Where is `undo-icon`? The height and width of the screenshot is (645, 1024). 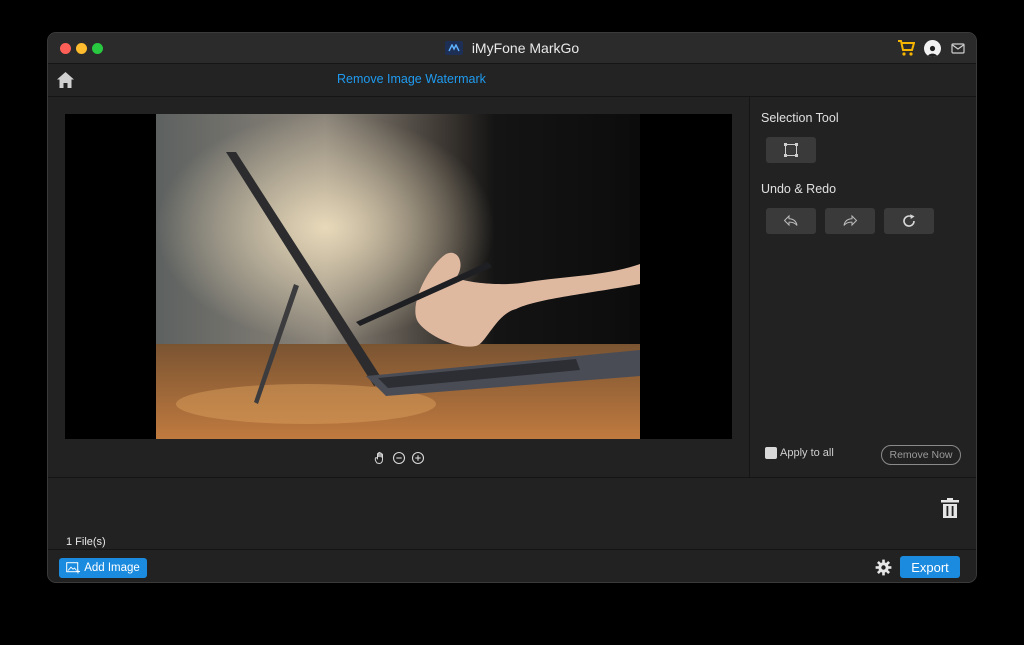 undo-icon is located at coordinates (790, 220).